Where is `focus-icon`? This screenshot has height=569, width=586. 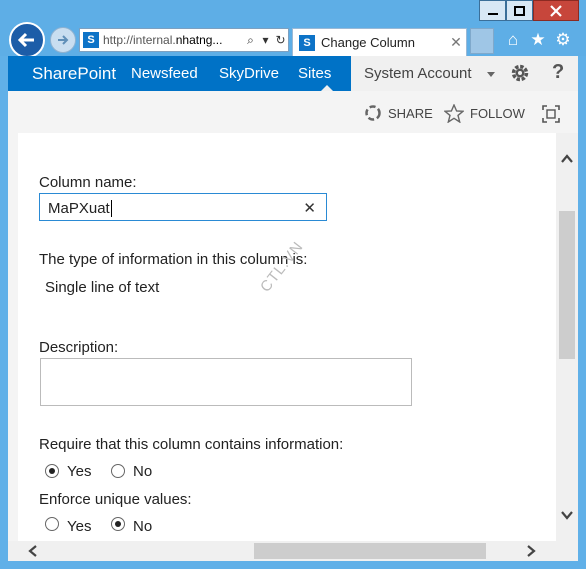 focus-icon is located at coordinates (551, 114).